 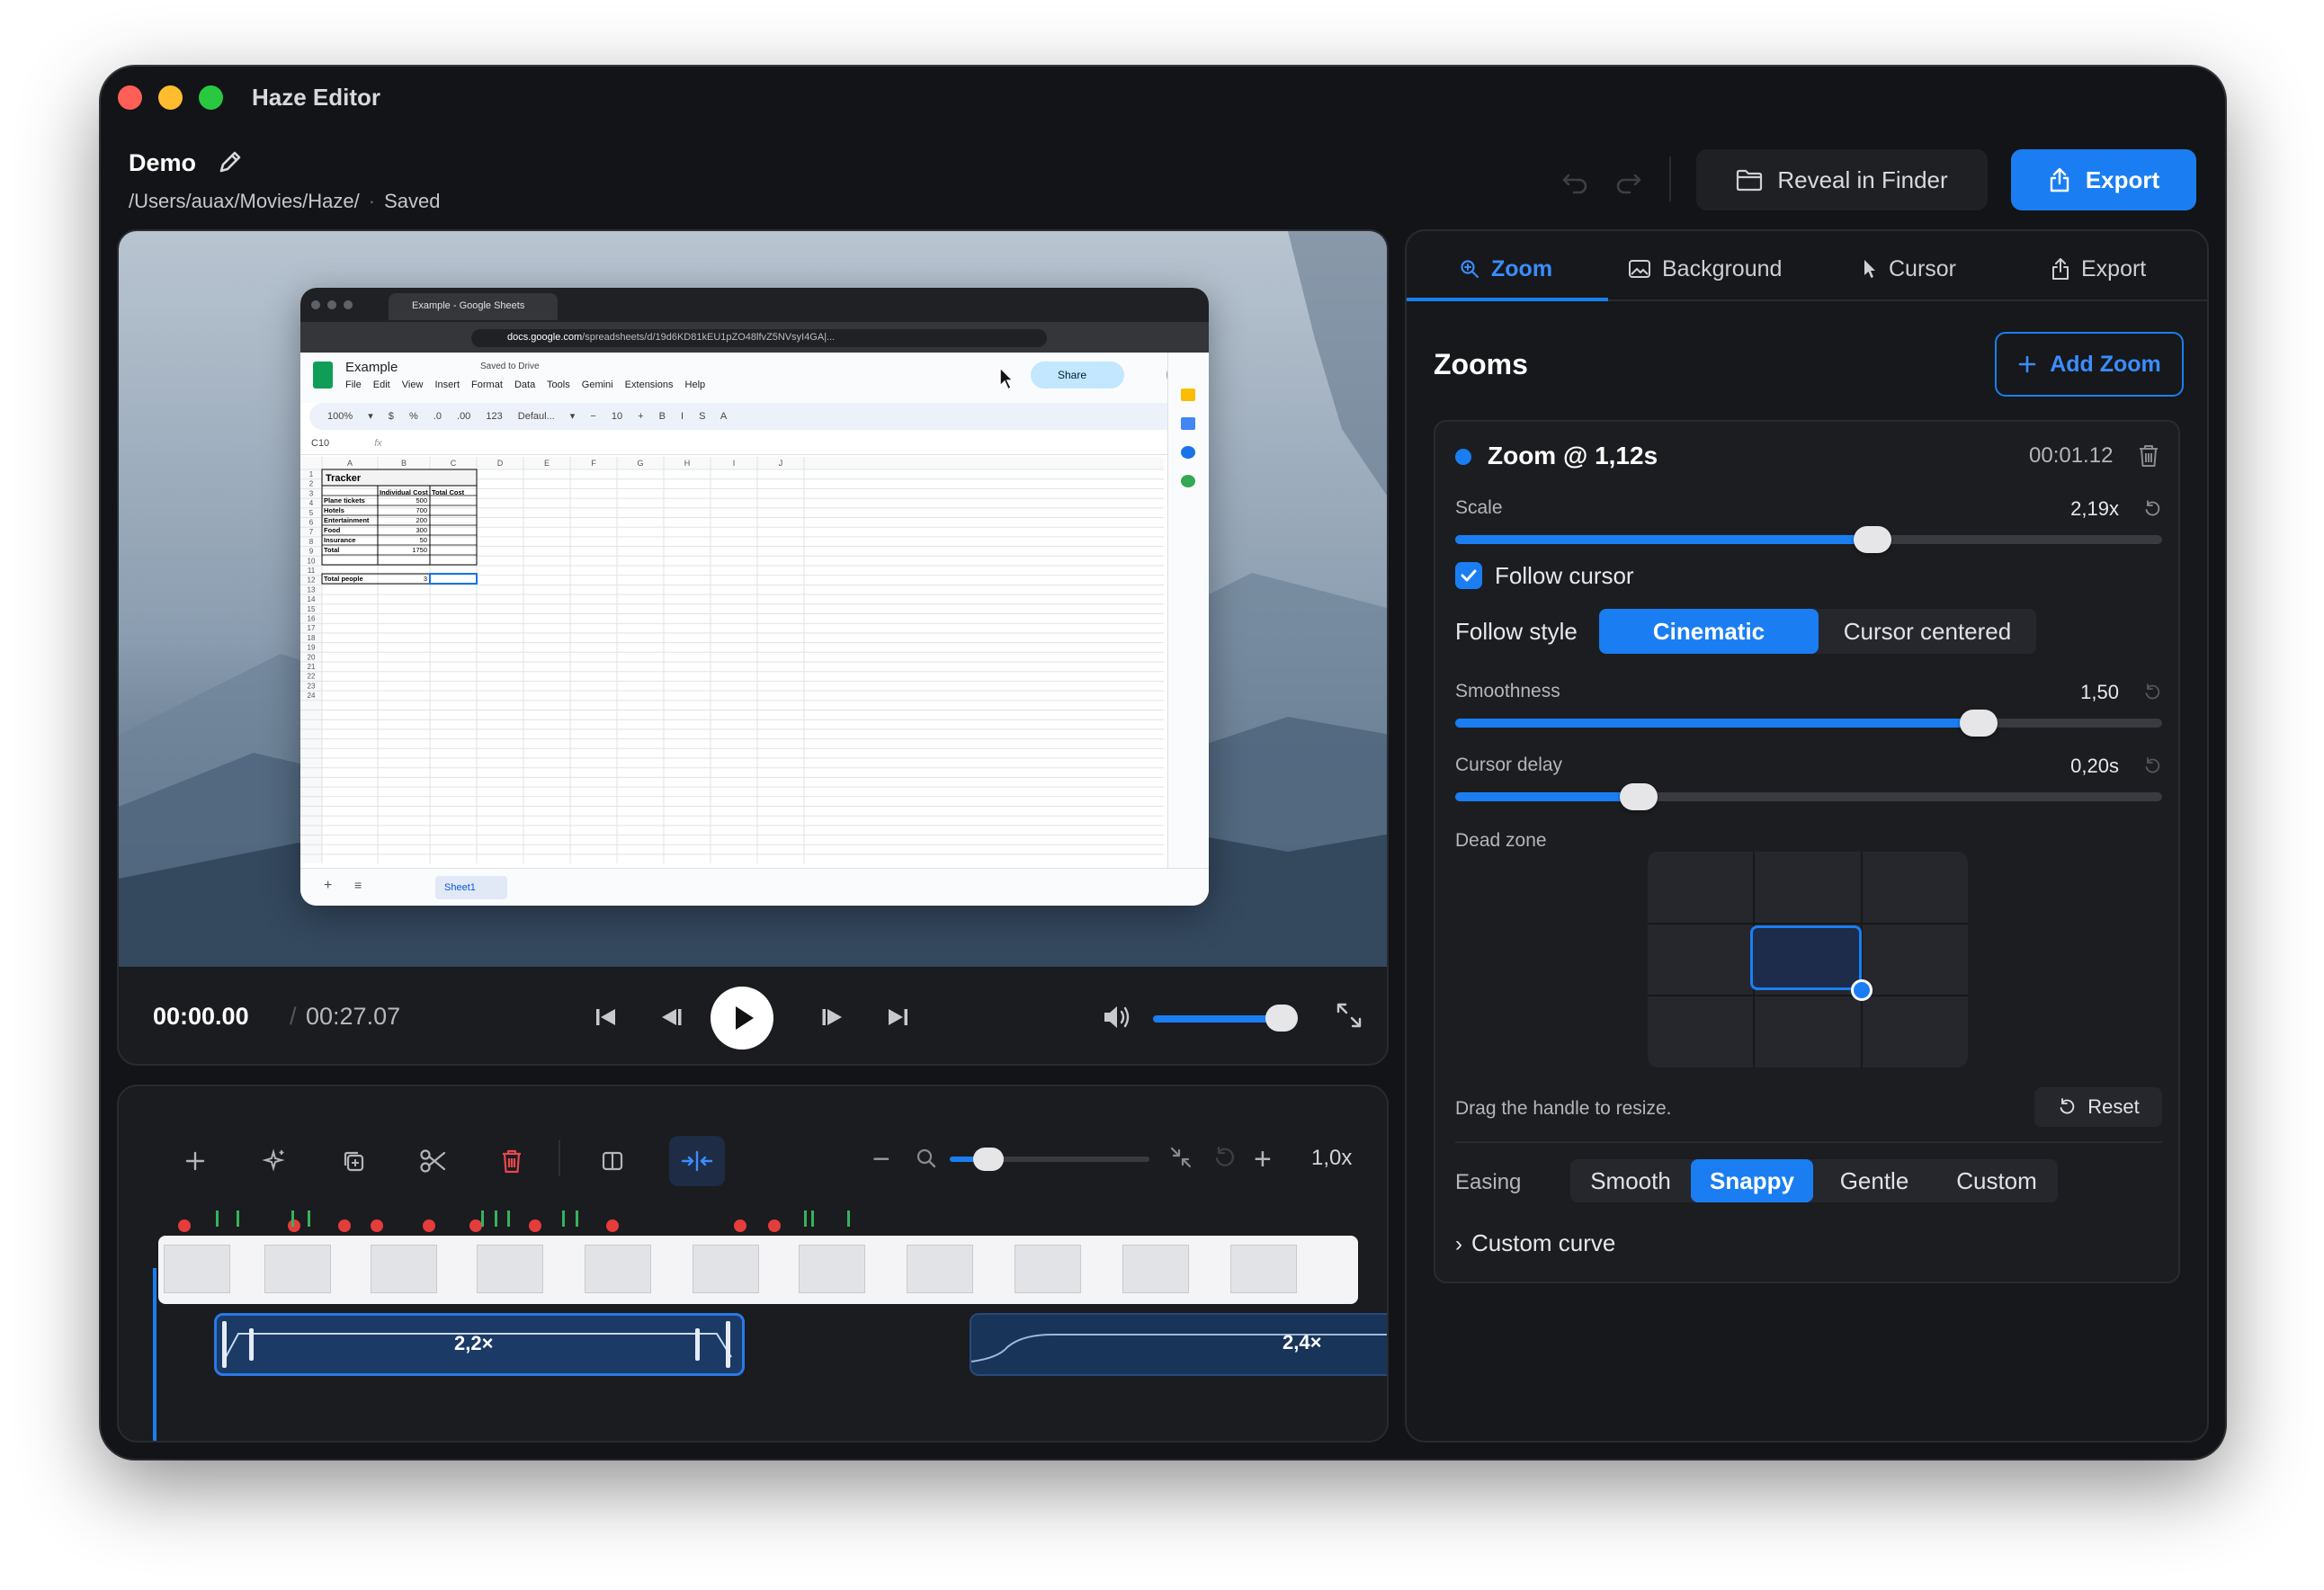 What do you see at coordinates (1505, 269) in the screenshot?
I see `tab-zoom: Zoom` at bounding box center [1505, 269].